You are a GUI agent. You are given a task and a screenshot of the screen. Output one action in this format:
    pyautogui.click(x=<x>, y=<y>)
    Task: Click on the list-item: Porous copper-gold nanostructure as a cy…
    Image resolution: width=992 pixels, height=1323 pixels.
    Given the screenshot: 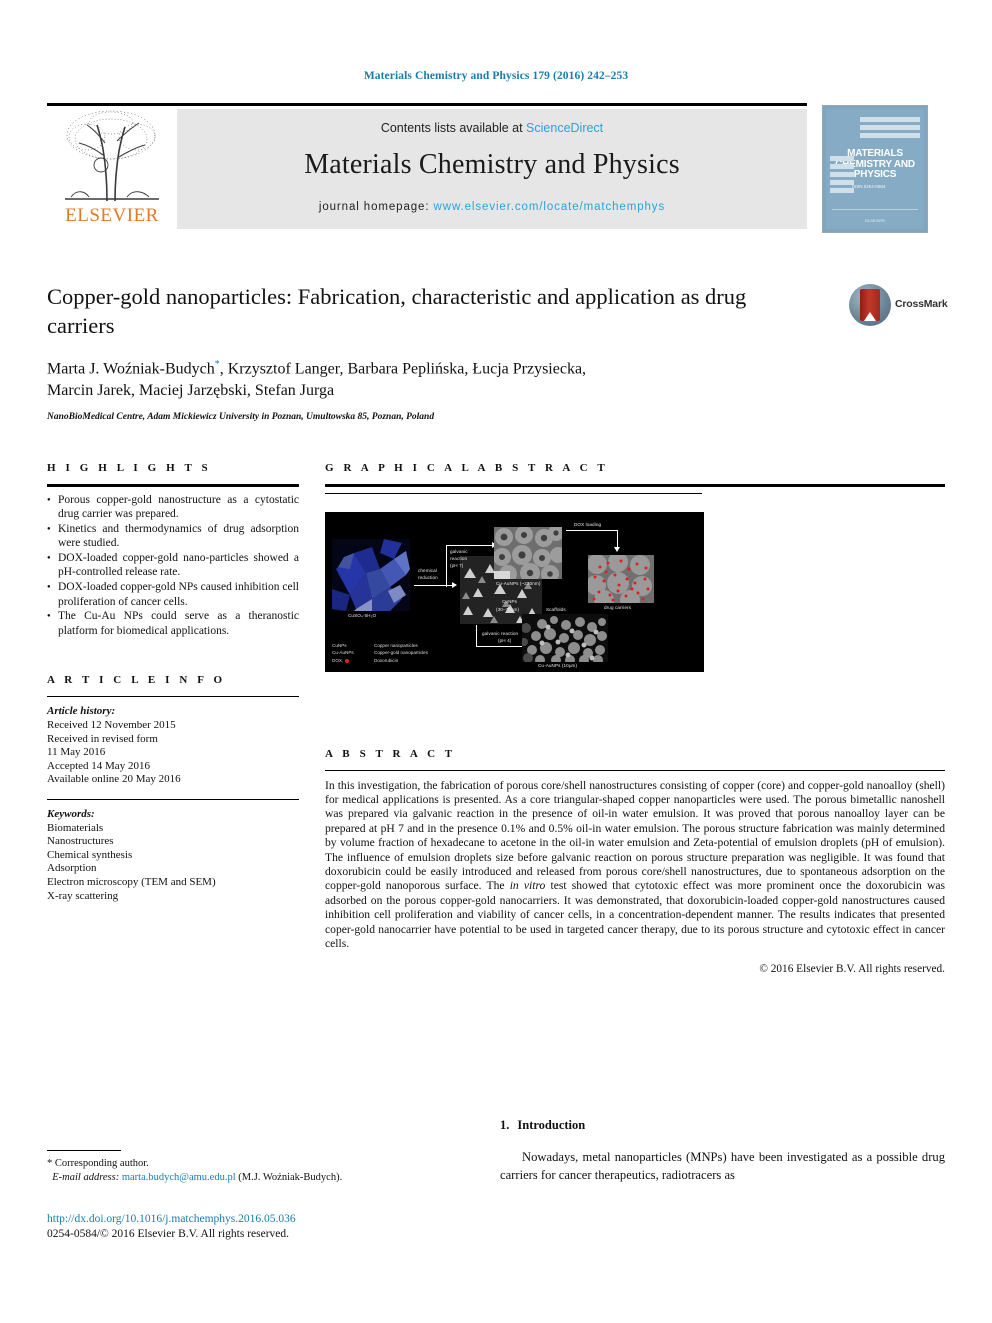 What is the action you would take?
    pyautogui.click(x=173, y=507)
    